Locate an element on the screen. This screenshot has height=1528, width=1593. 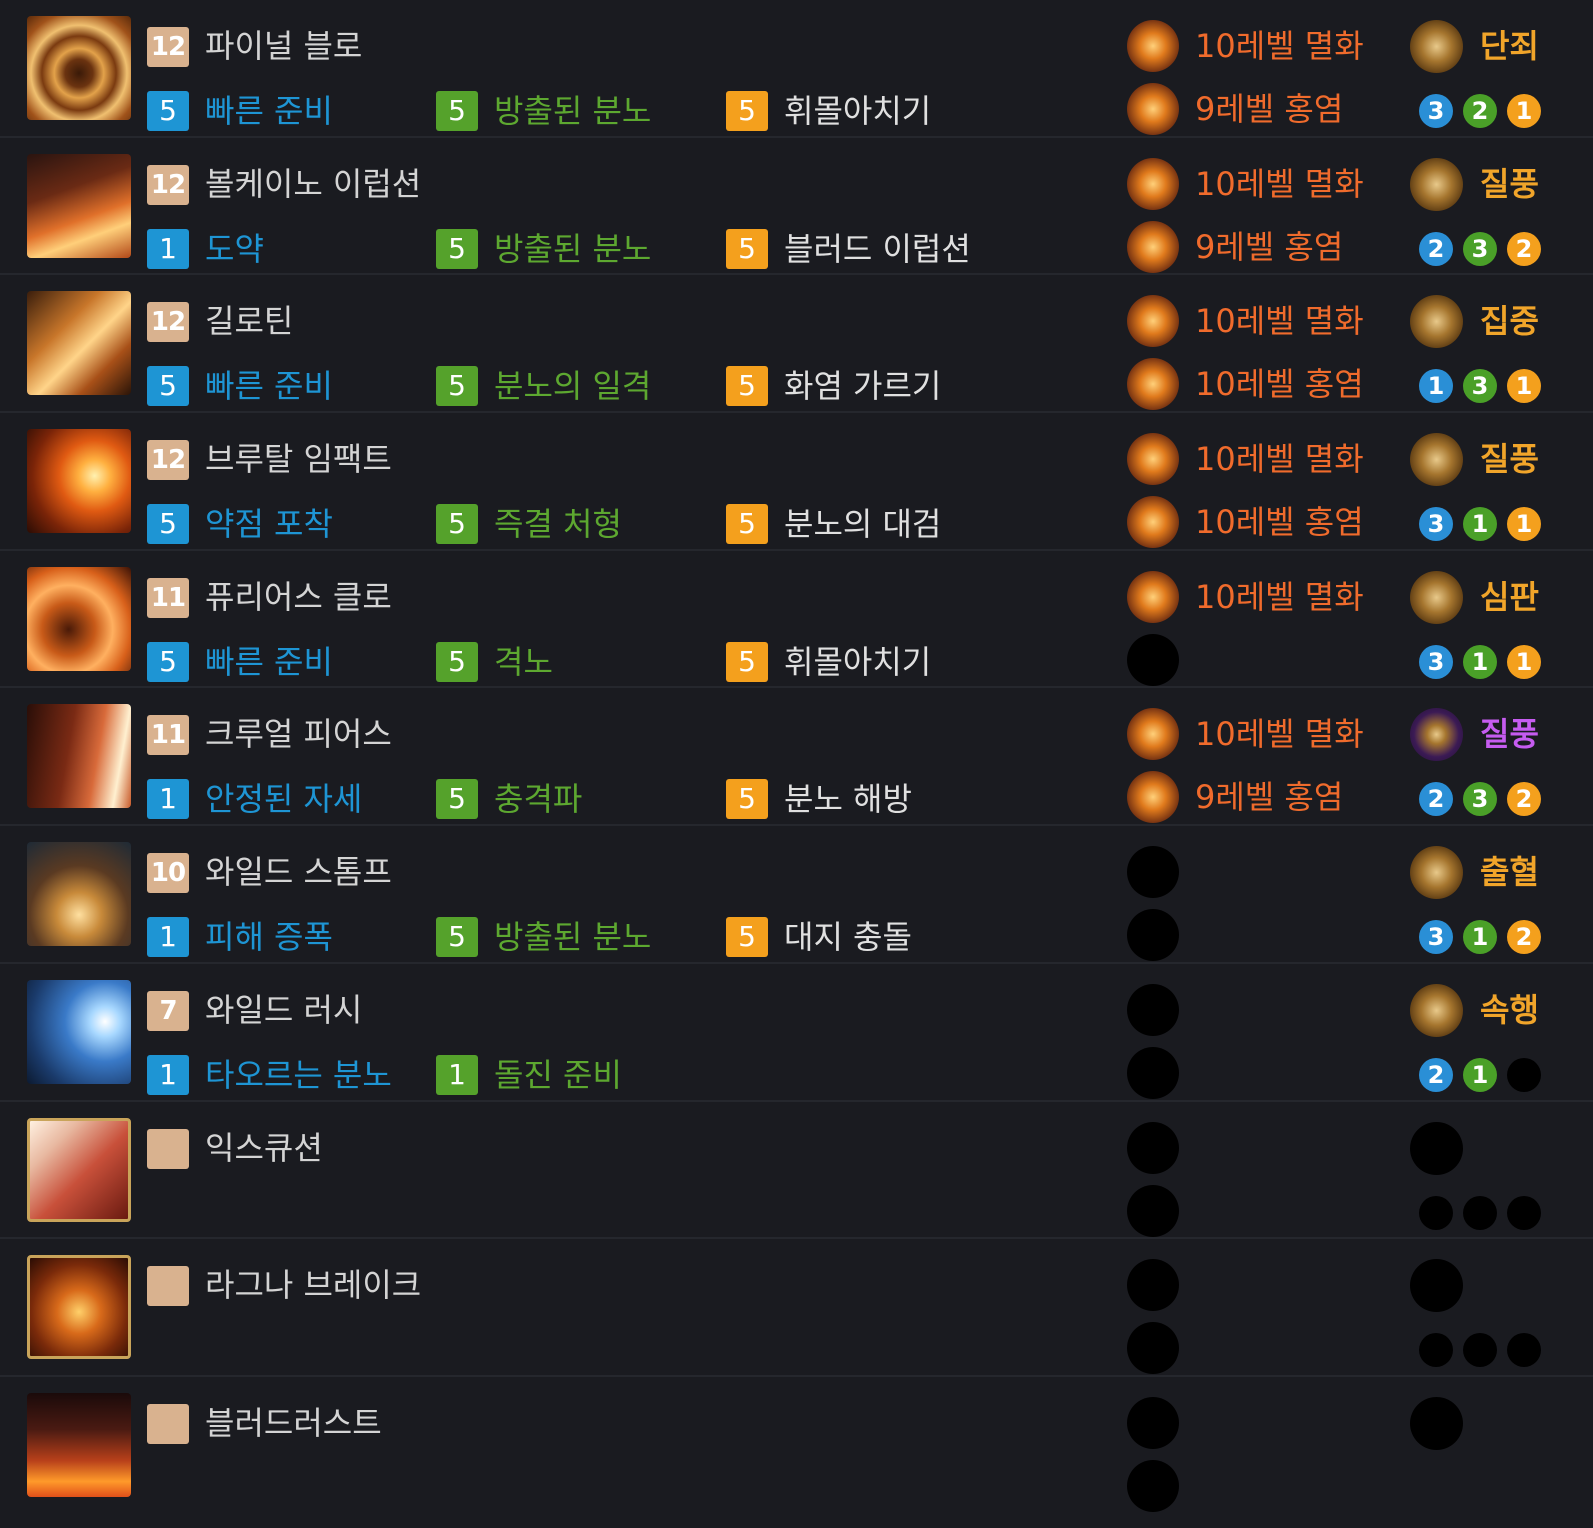
rune-label: 단죄 is located at coordinates (1509, 46).